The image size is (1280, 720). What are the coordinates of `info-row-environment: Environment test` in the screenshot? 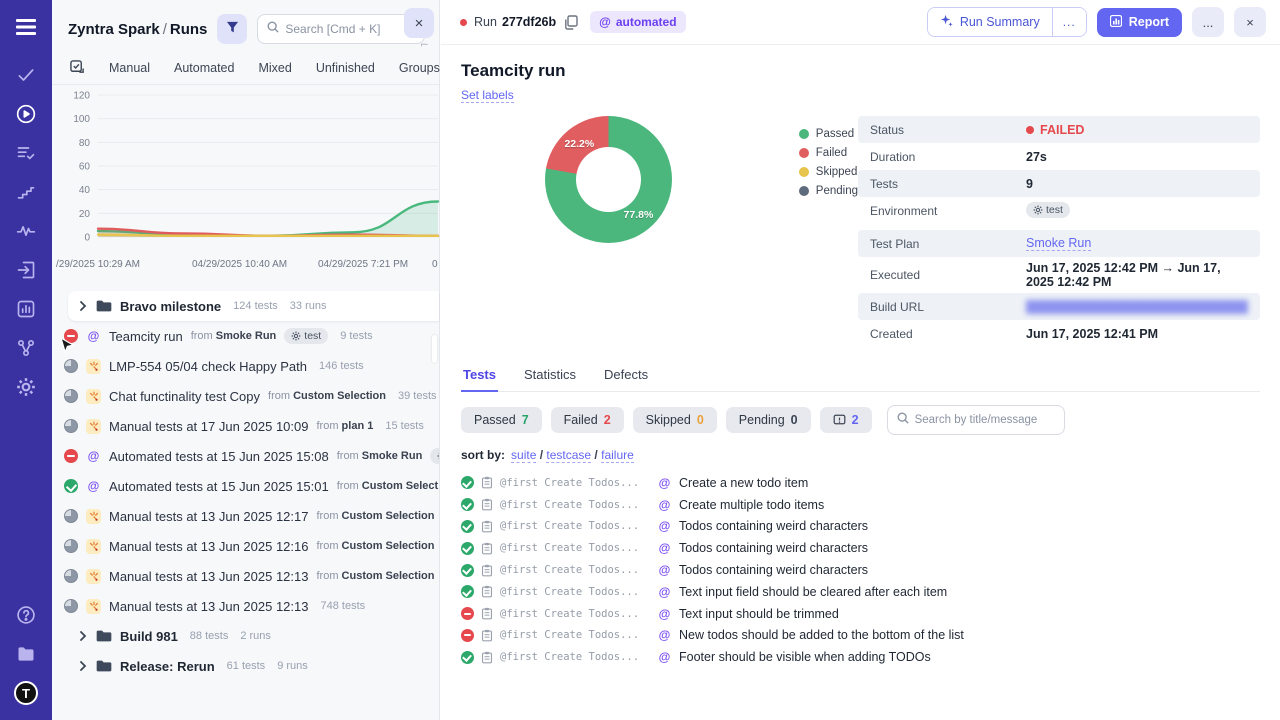 It's located at (1059, 210).